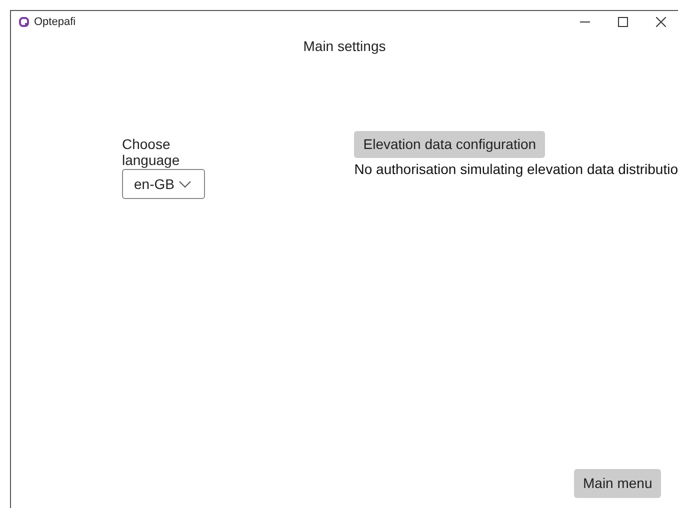 The width and height of the screenshot is (678, 508). Describe the element at coordinates (185, 184) in the screenshot. I see `chevron-down-icon` at that location.